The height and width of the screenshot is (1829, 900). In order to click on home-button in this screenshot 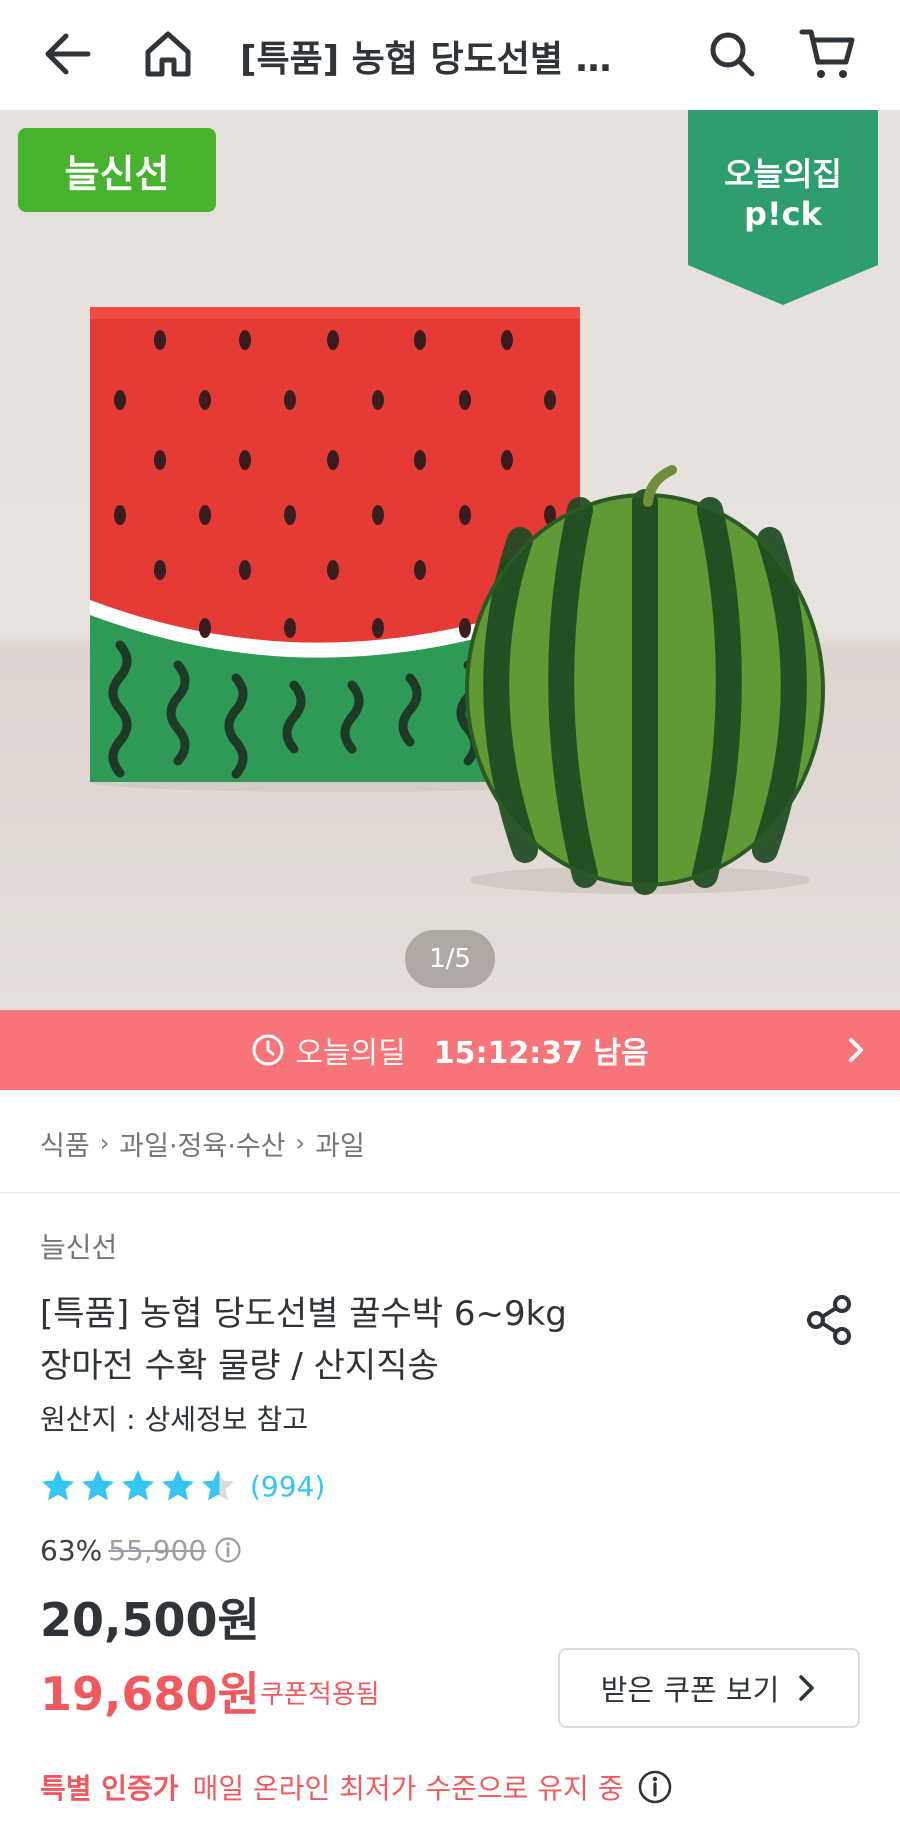, I will do `click(168, 54)`.